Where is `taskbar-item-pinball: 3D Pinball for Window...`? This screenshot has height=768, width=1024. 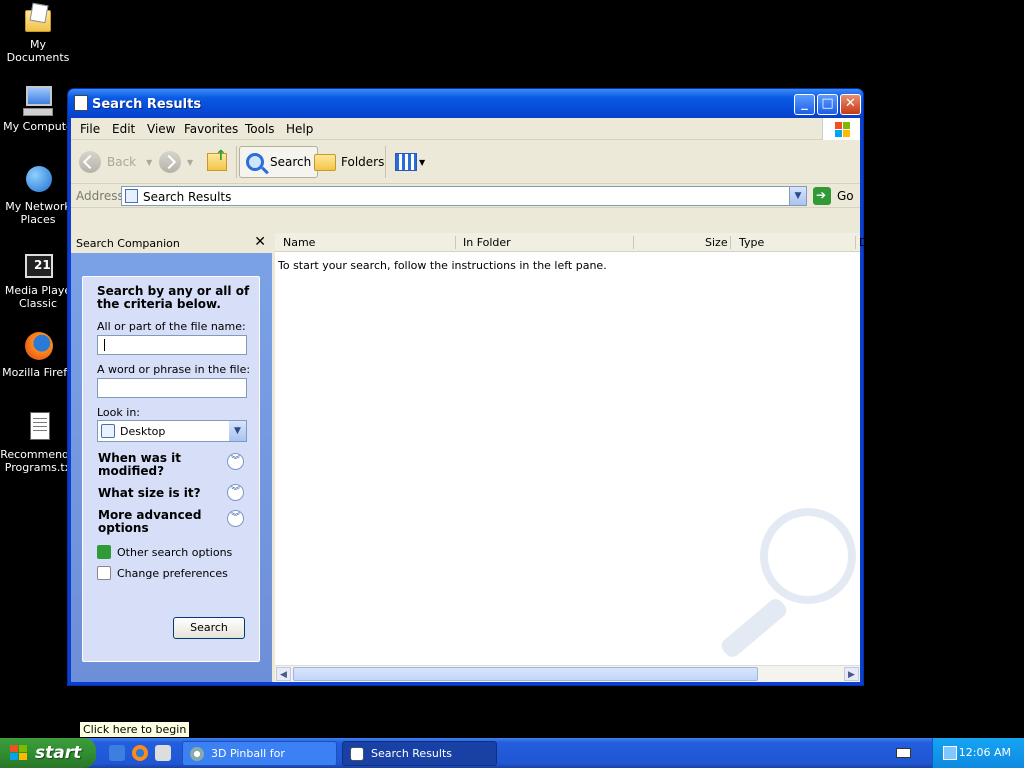
taskbar-item-pinball: 3D Pinball for Window... is located at coordinates (259, 753).